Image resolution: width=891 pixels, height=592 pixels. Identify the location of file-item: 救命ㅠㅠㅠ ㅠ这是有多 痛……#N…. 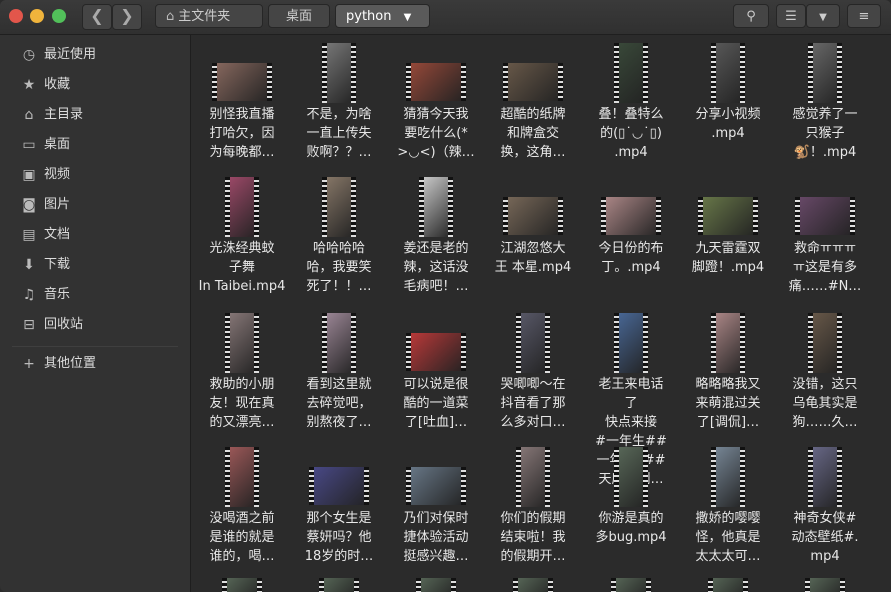
(825, 239).